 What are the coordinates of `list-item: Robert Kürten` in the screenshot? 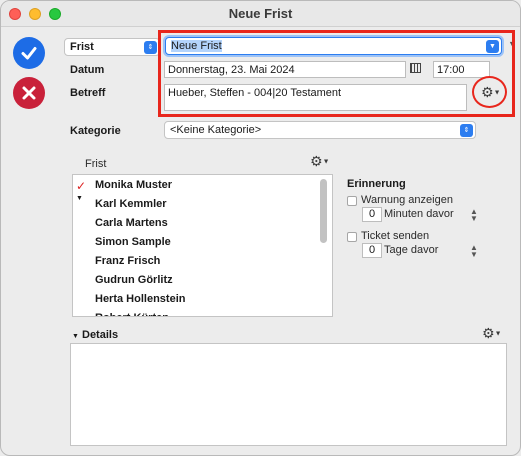 It's located at (132, 312).